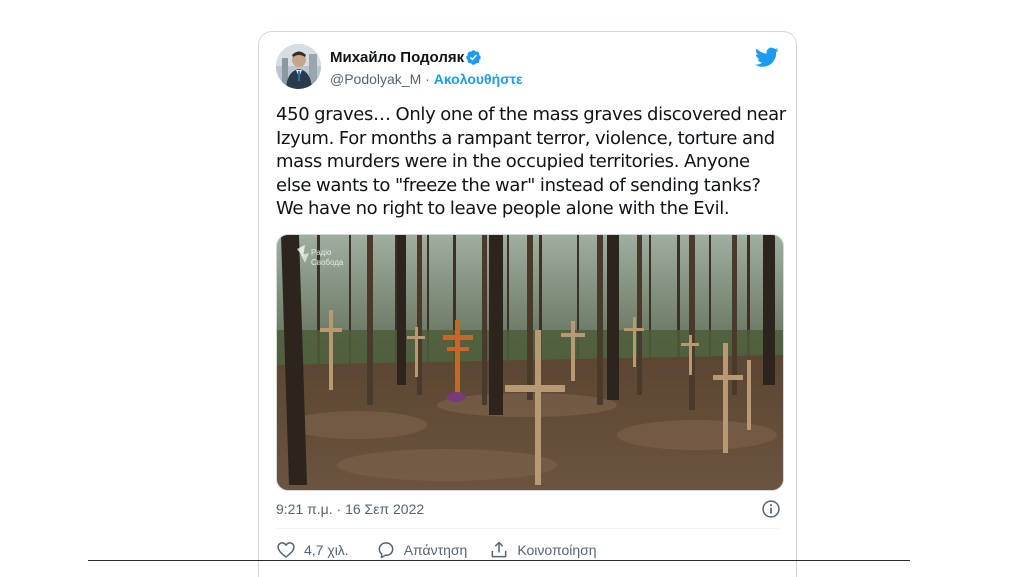 This screenshot has width=1024, height=577. I want to click on reply-button: Απάντηση, so click(422, 550).